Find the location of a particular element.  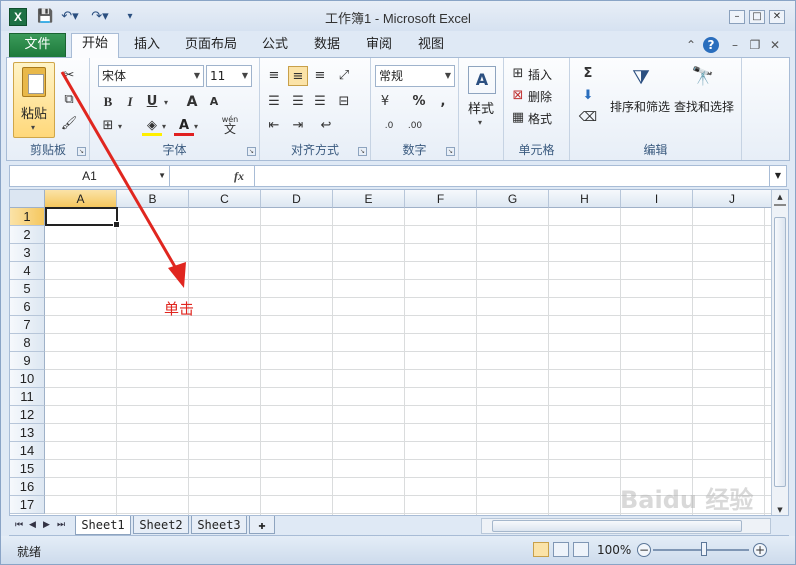

row-header-6: 6 is located at coordinates (27, 307).